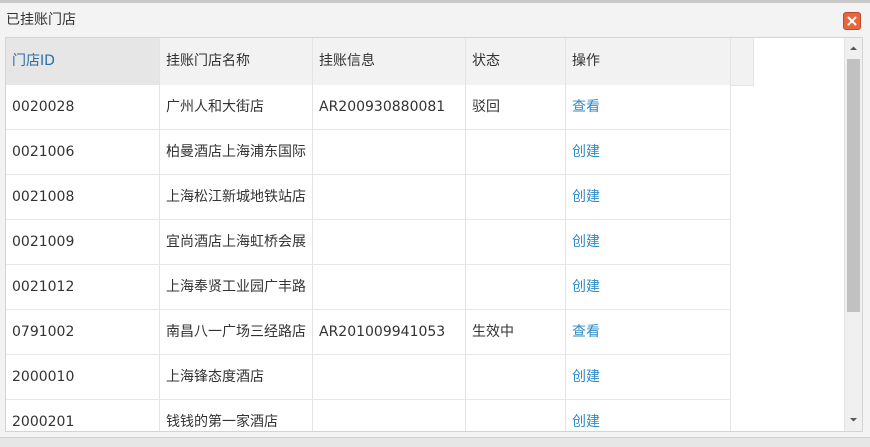 The image size is (870, 447). I want to click on vertical-scrollbar, so click(853, 234).